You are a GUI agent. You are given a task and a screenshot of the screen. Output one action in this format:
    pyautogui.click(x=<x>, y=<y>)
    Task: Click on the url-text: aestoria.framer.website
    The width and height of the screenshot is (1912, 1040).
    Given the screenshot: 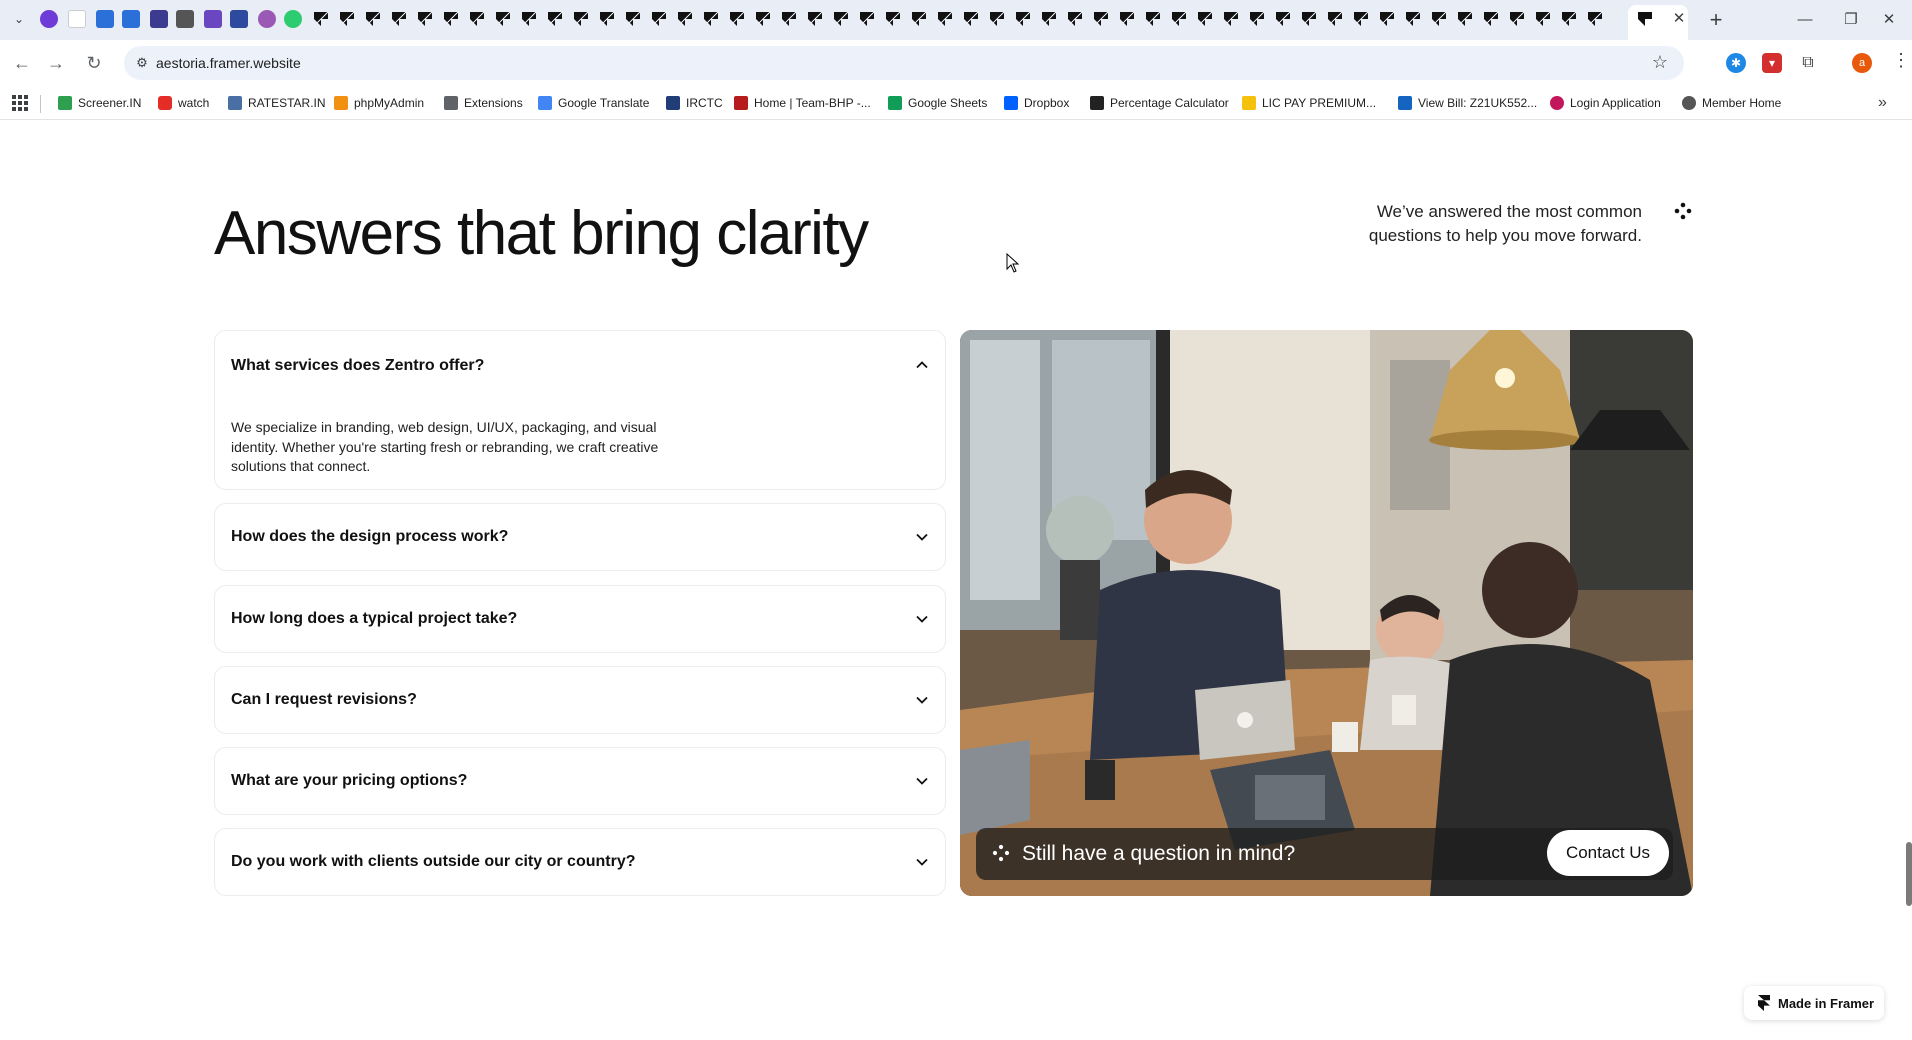 What is the action you would take?
    pyautogui.click(x=228, y=63)
    